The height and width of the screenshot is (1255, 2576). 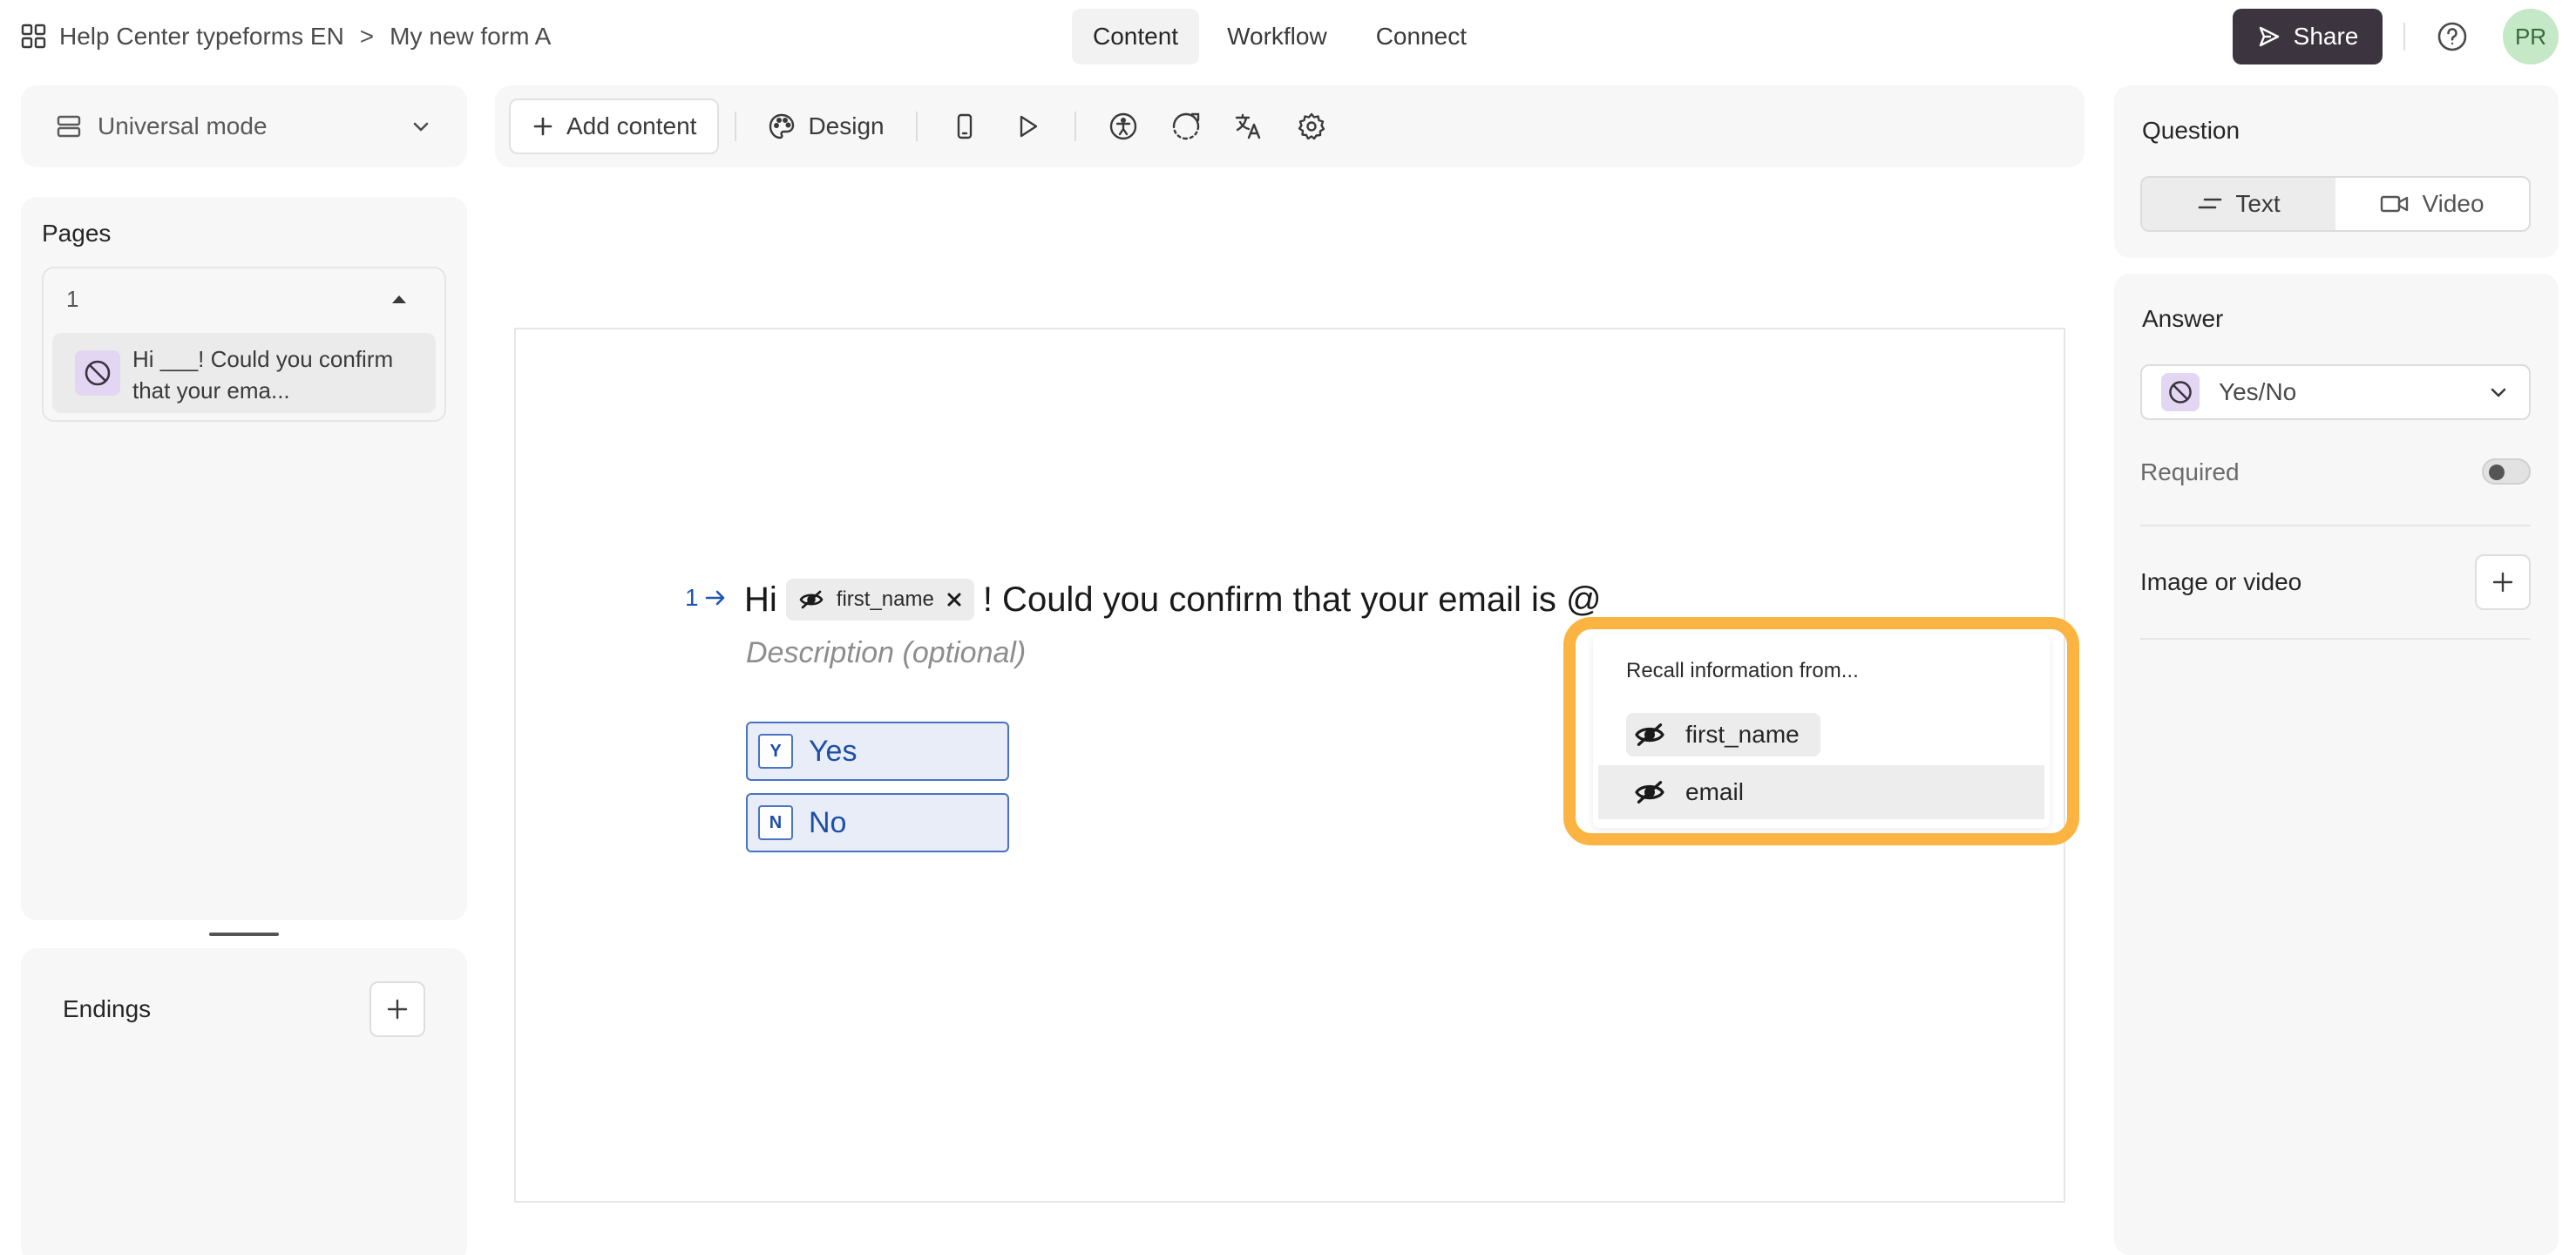 I want to click on main-tabs: Content Workflow Connect, so click(x=1280, y=37).